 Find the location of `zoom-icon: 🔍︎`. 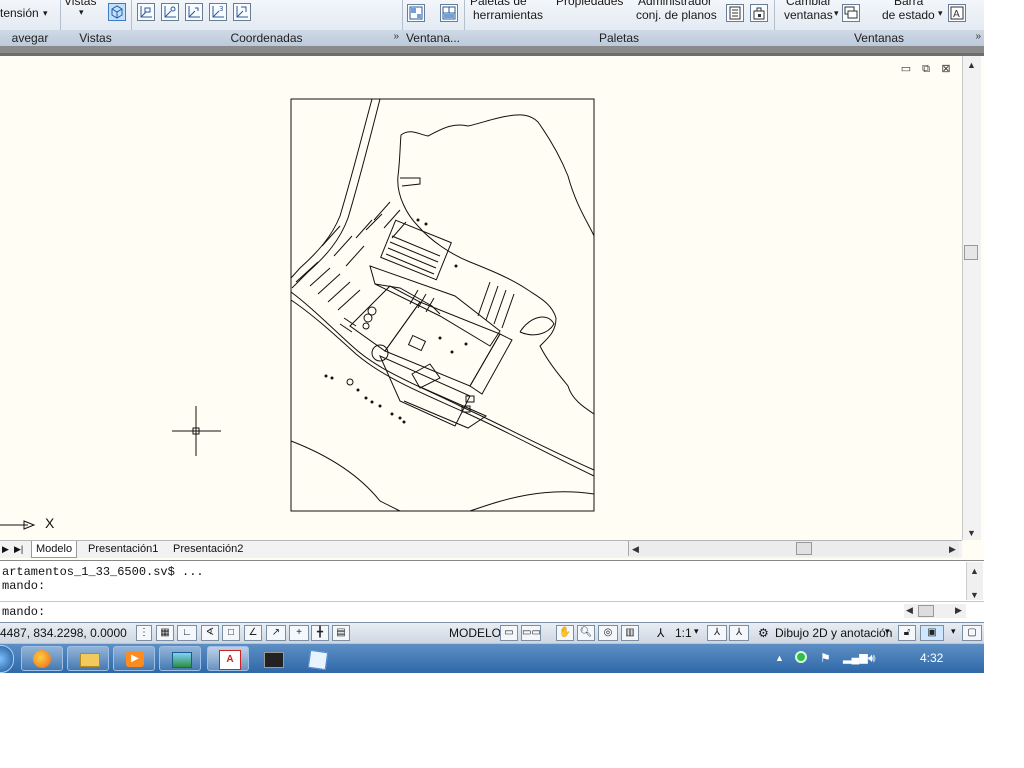

zoom-icon: 🔍︎ is located at coordinates (586, 633).